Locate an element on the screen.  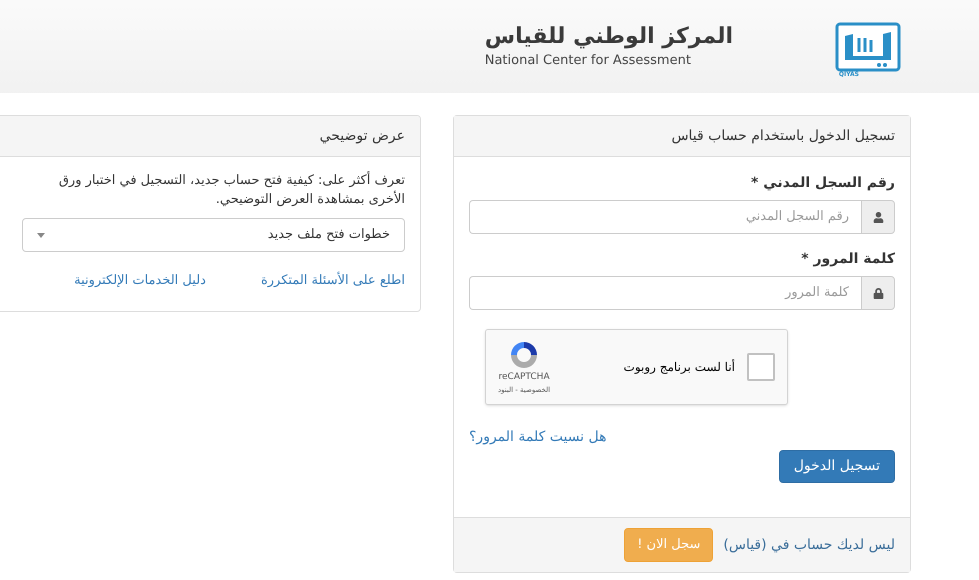
demo-description: تعرف أكثر على: كيفية فتح حساب جديد، التسجيل في اختبار ورق الأخرى بمشاهدة العرض التوضيحي. is located at coordinates (231, 190).